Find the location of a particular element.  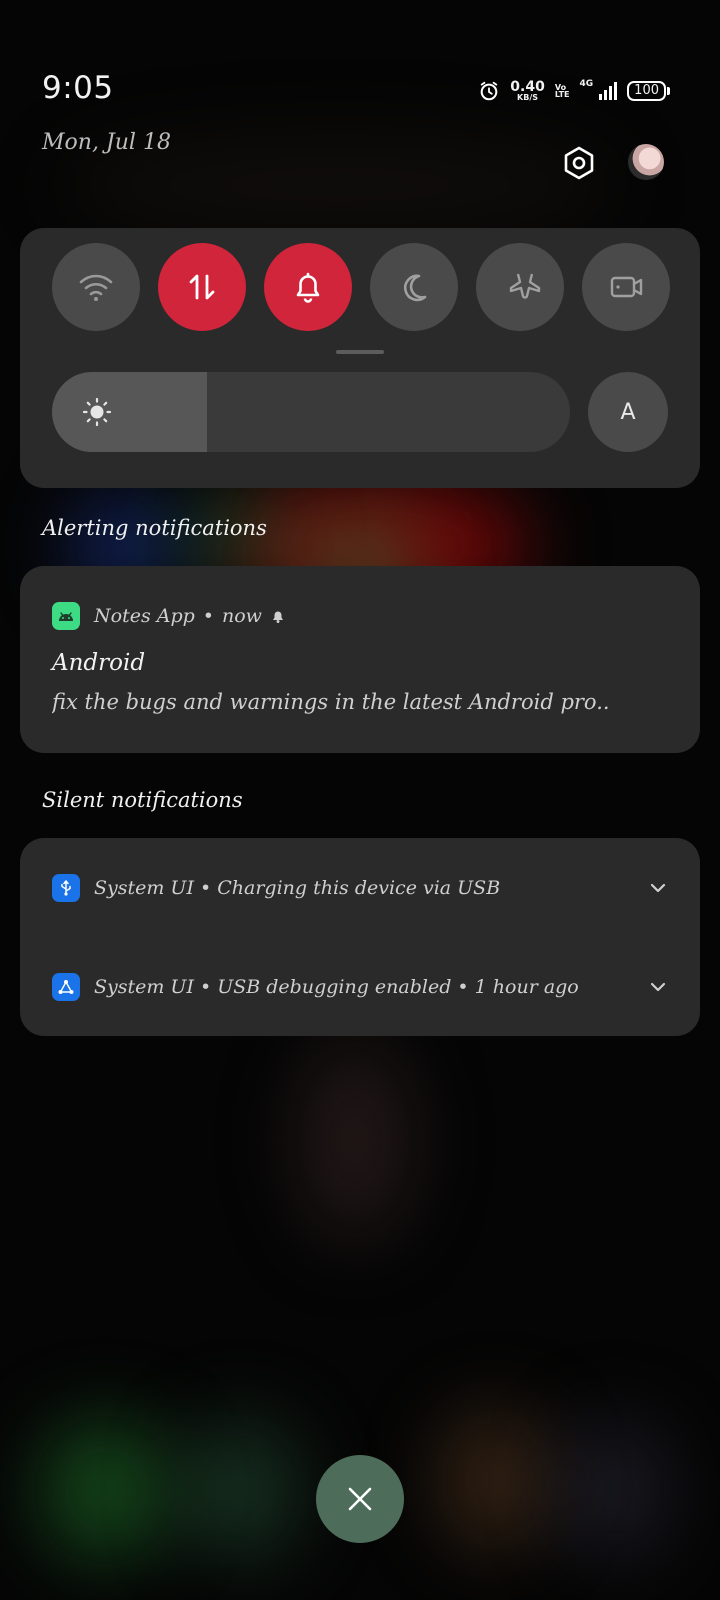

quick-settings-tiles is located at coordinates (361, 287).